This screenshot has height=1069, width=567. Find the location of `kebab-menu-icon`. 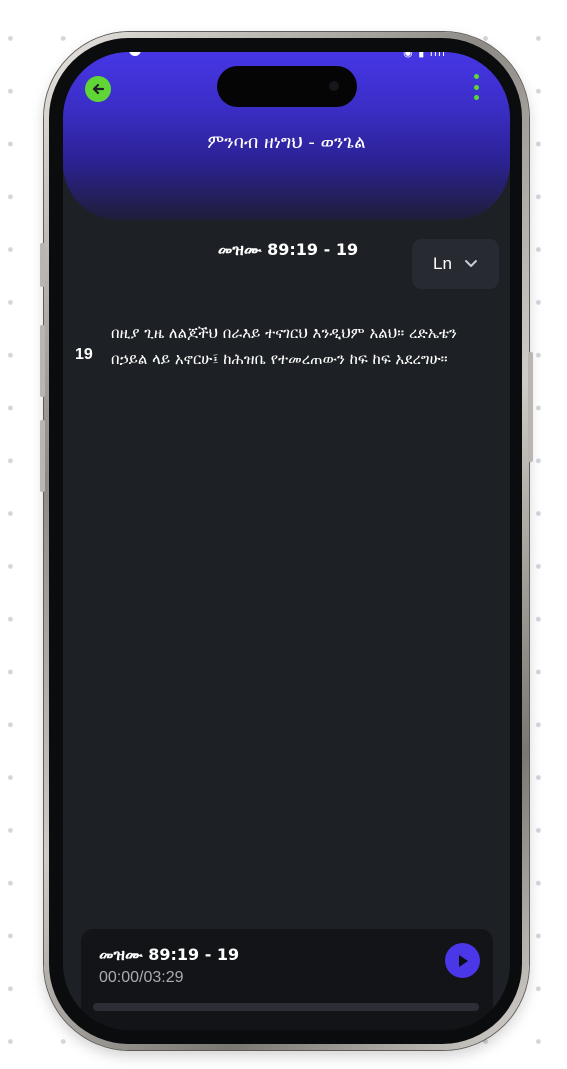

kebab-menu-icon is located at coordinates (476, 87).